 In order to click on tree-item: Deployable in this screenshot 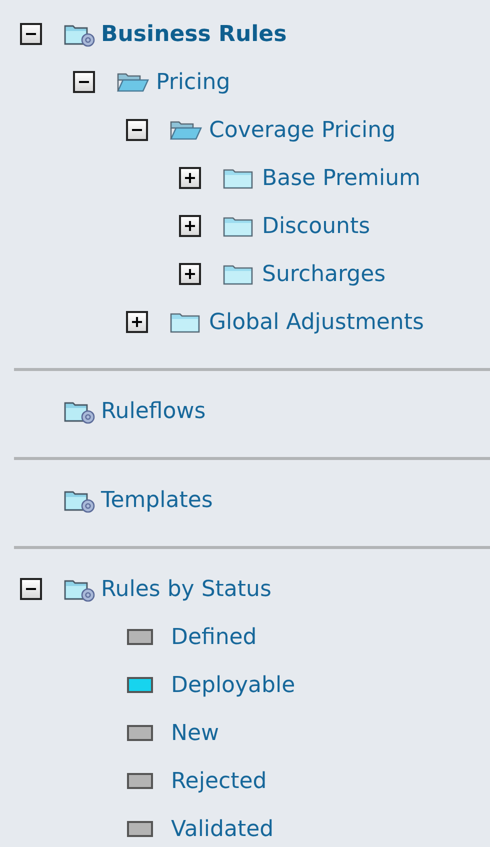, I will do `click(233, 685)`.